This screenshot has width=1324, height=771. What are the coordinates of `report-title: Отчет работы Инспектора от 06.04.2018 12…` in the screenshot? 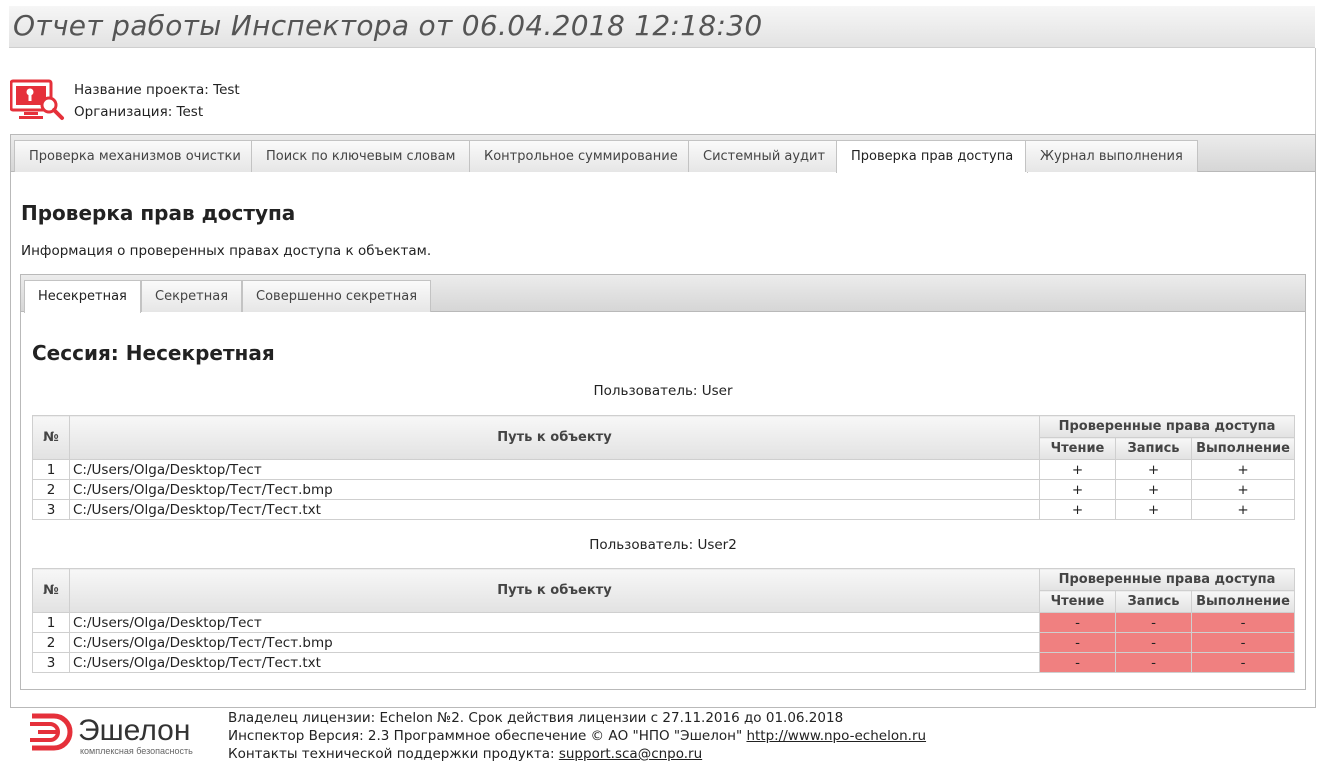 It's located at (388, 25).